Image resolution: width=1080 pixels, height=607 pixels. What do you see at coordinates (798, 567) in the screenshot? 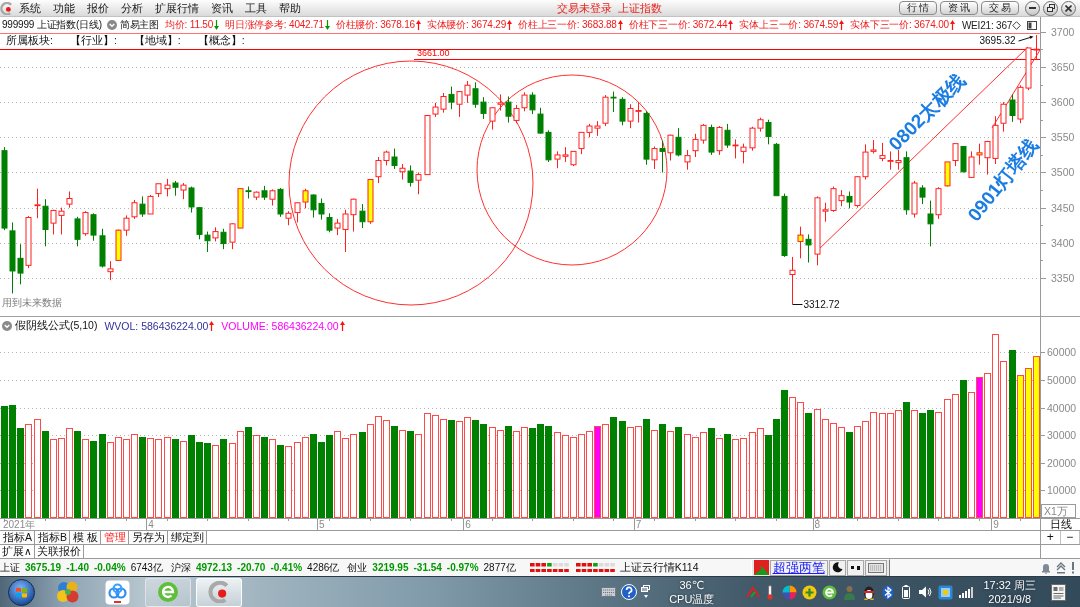
I see `toolbar-link: 超强两笔` at bounding box center [798, 567].